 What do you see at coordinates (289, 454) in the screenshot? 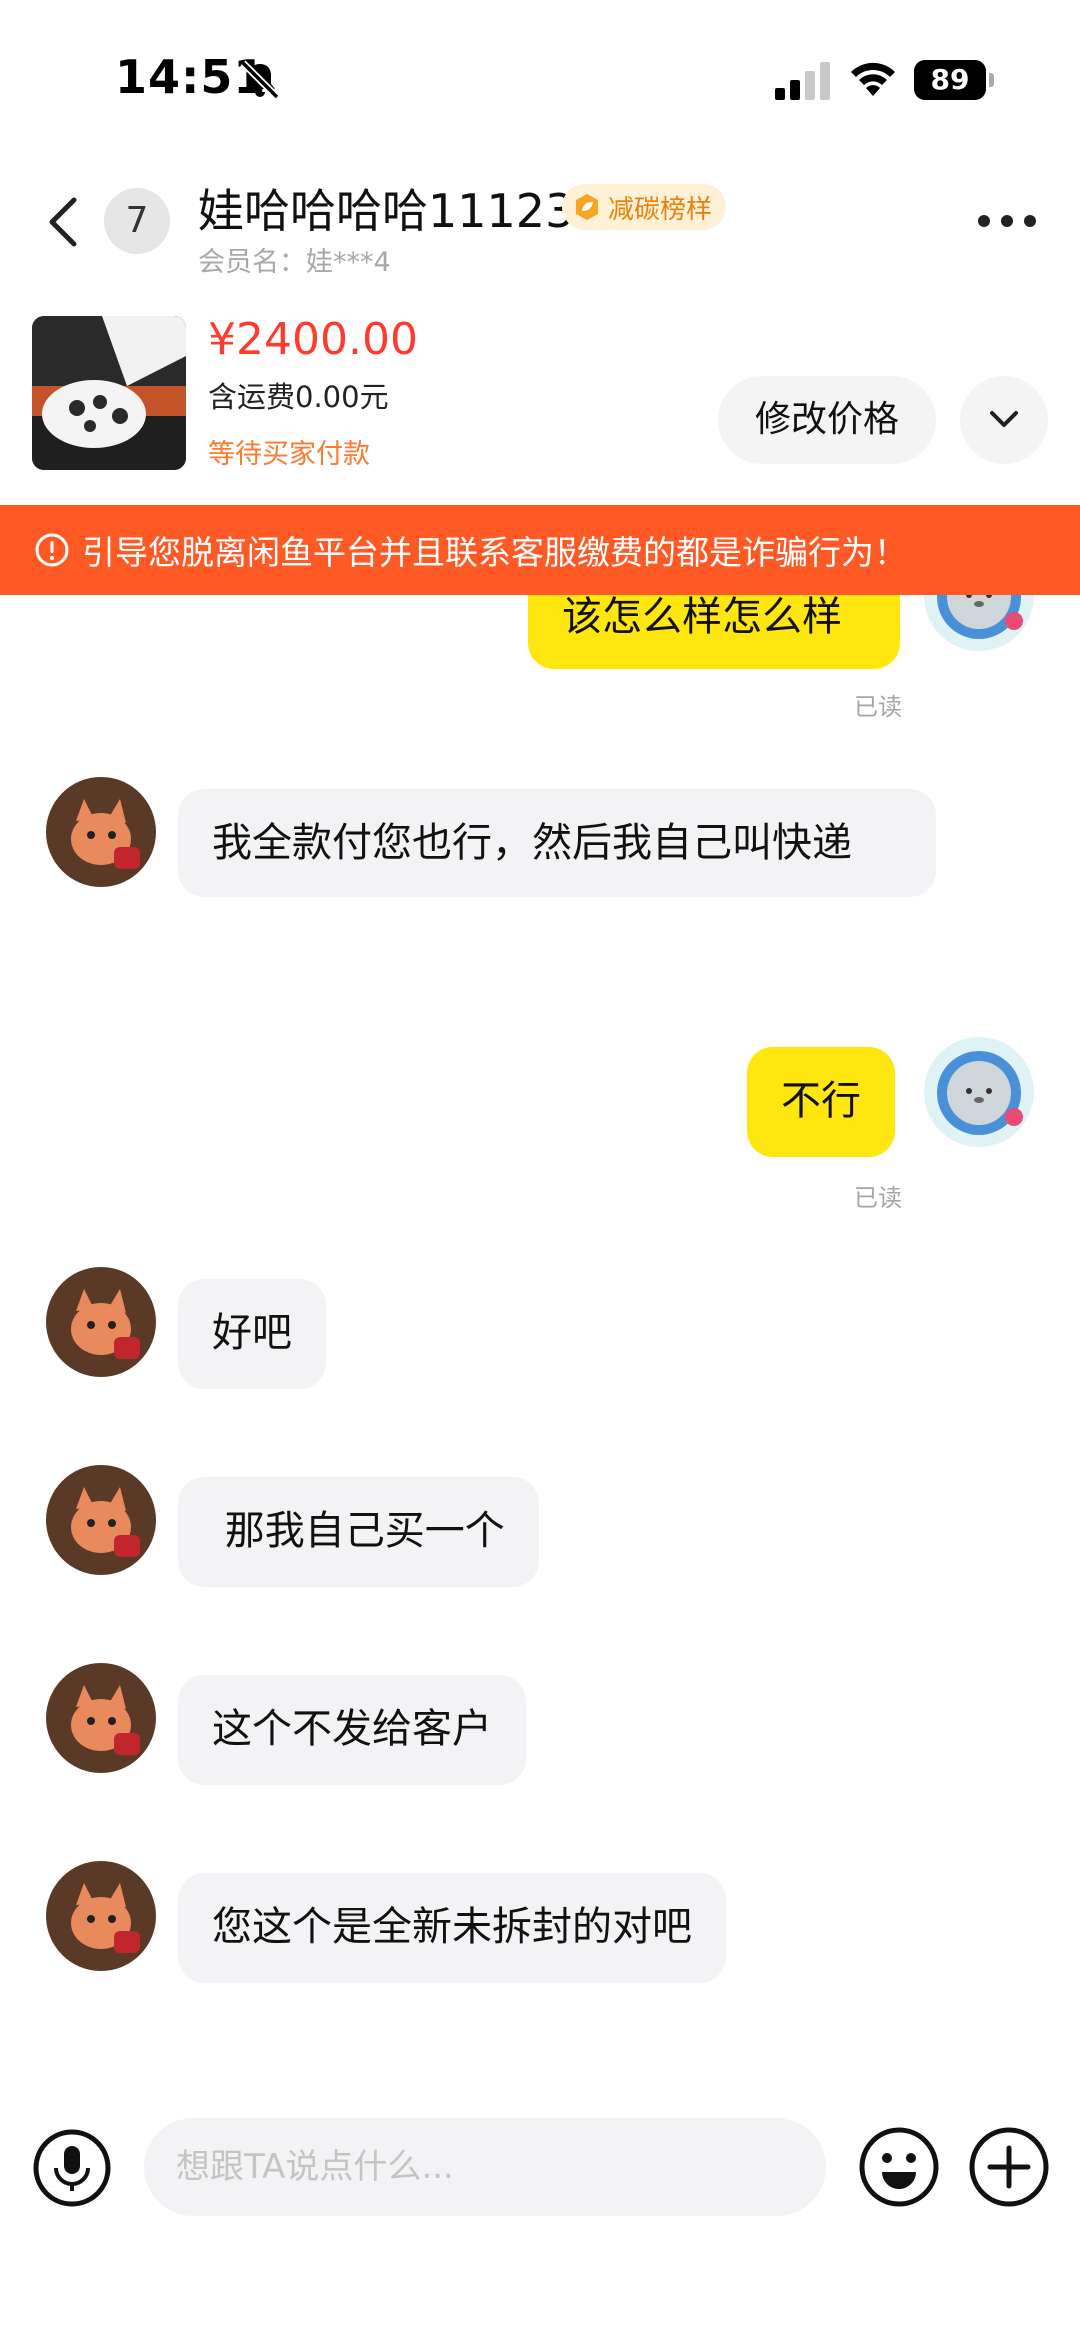
I see `order-status: 等待买家付款` at bounding box center [289, 454].